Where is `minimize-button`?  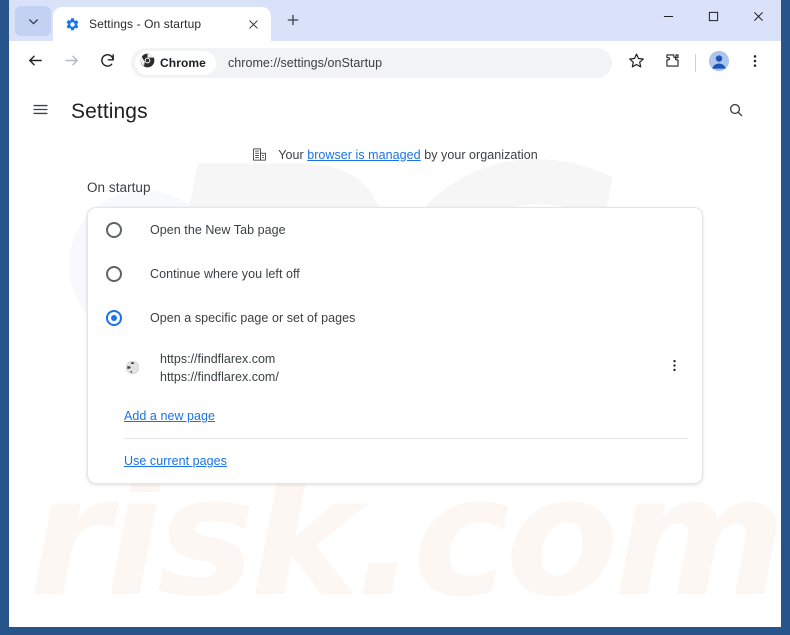 minimize-button is located at coordinates (668, 18).